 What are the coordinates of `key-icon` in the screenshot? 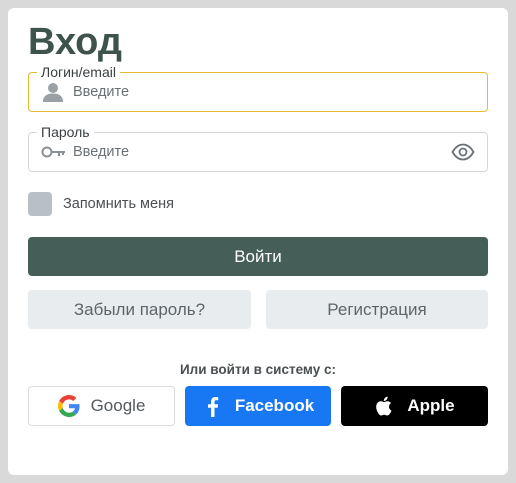 It's located at (53, 152).